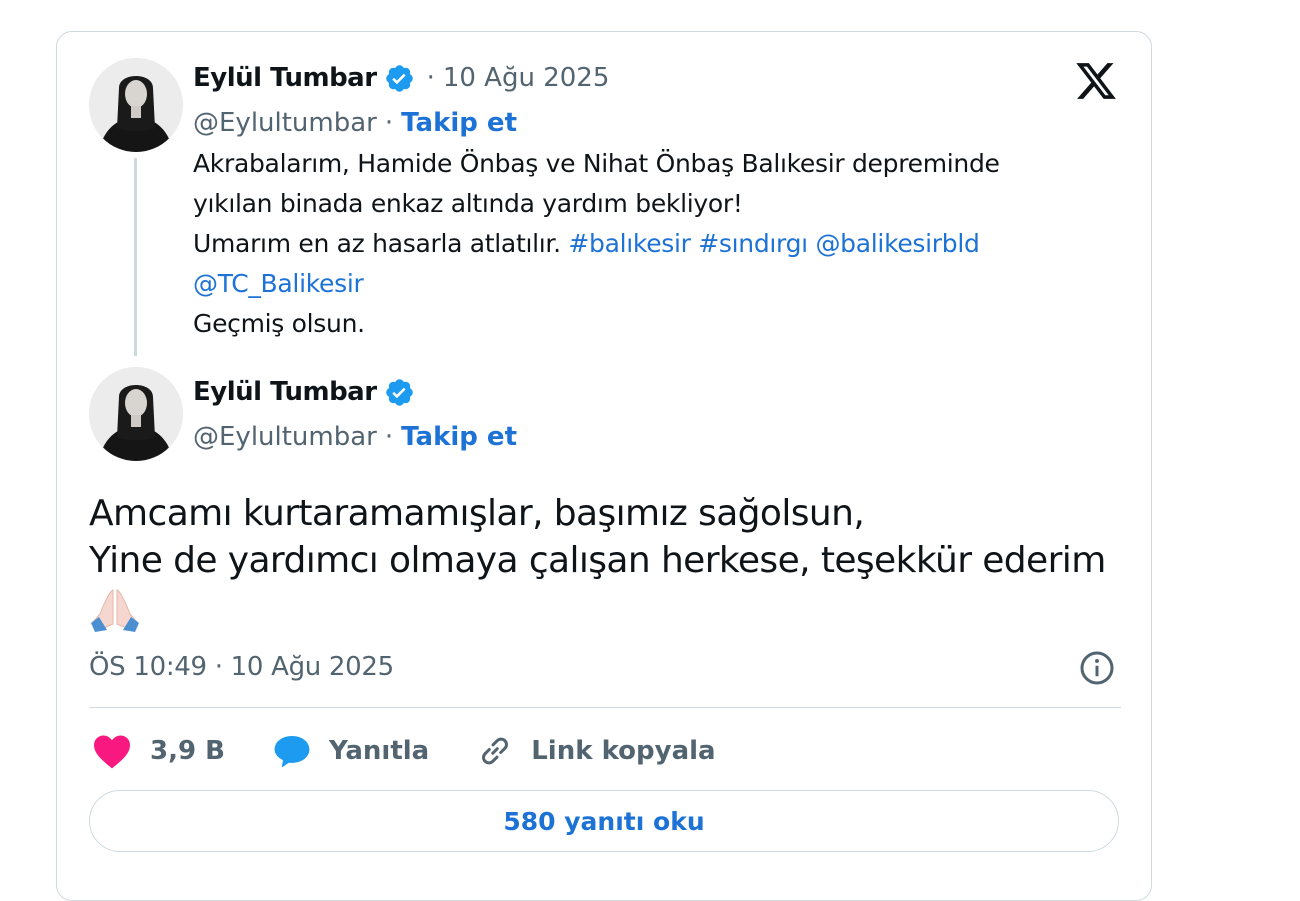 This screenshot has width=1300, height=901. I want to click on quoted-author-avatar, so click(136, 105).